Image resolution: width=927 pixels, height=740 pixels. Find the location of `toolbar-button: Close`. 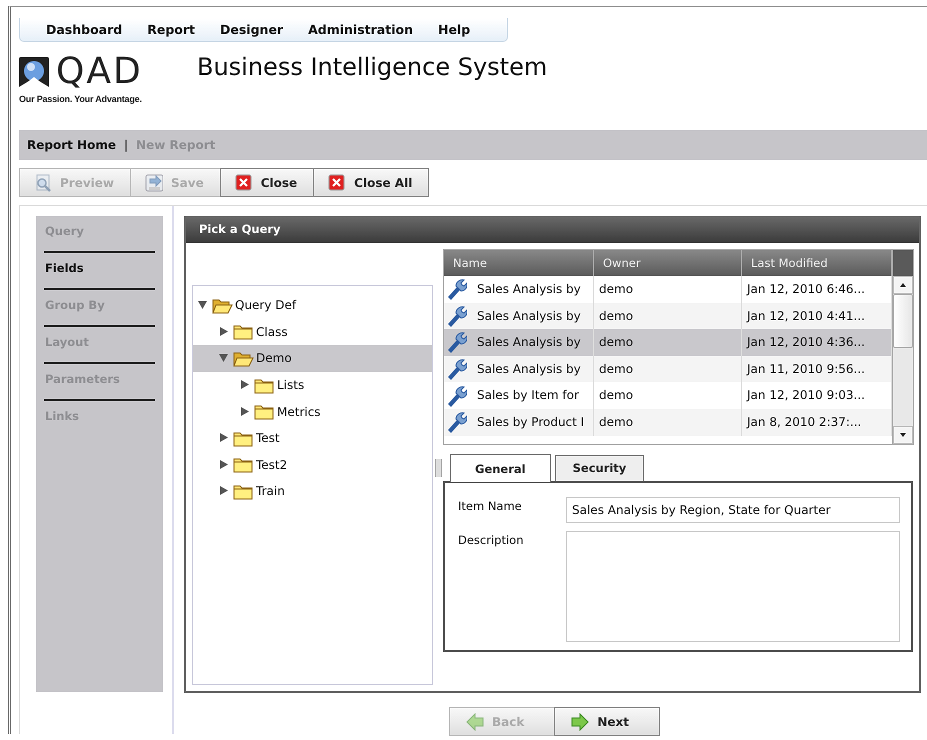

toolbar-button: Close is located at coordinates (267, 182).